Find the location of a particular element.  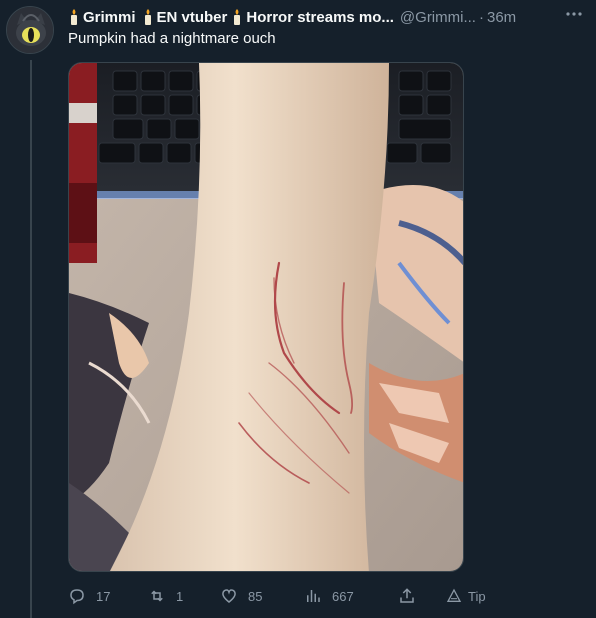

share-button is located at coordinates (412, 596).